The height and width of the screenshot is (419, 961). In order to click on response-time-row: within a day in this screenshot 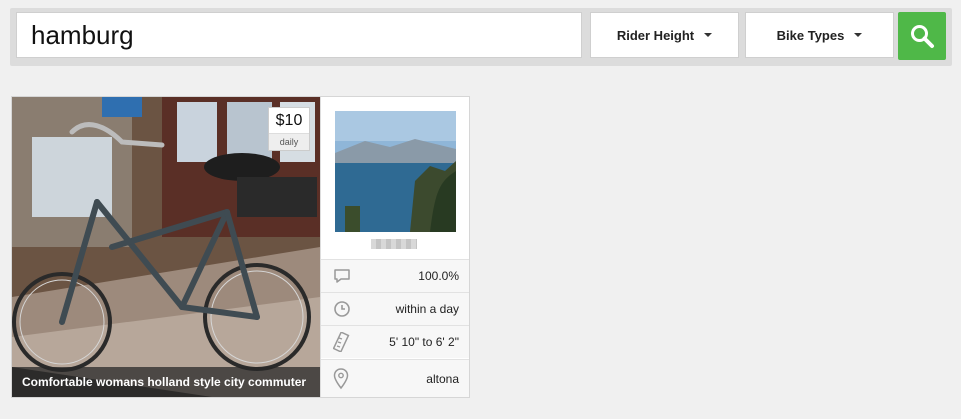, I will do `click(395, 308)`.